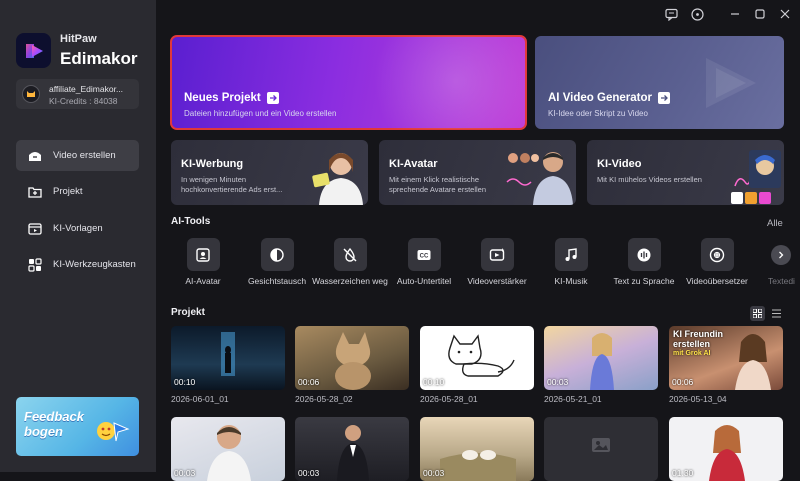 Image resolution: width=800 pixels, height=481 pixels. What do you see at coordinates (609, 98) in the screenshot?
I see `ai-video-generator-title: AI Video Generator` at bounding box center [609, 98].